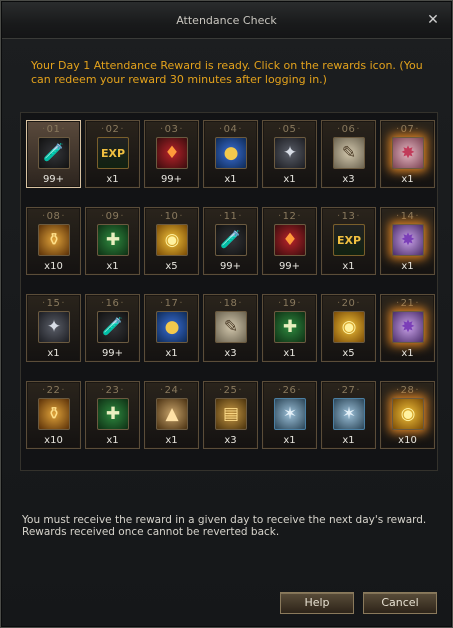 The width and height of the screenshot is (453, 628). I want to click on reward-slot-day-09: 09 ✚ x1, so click(112, 241).